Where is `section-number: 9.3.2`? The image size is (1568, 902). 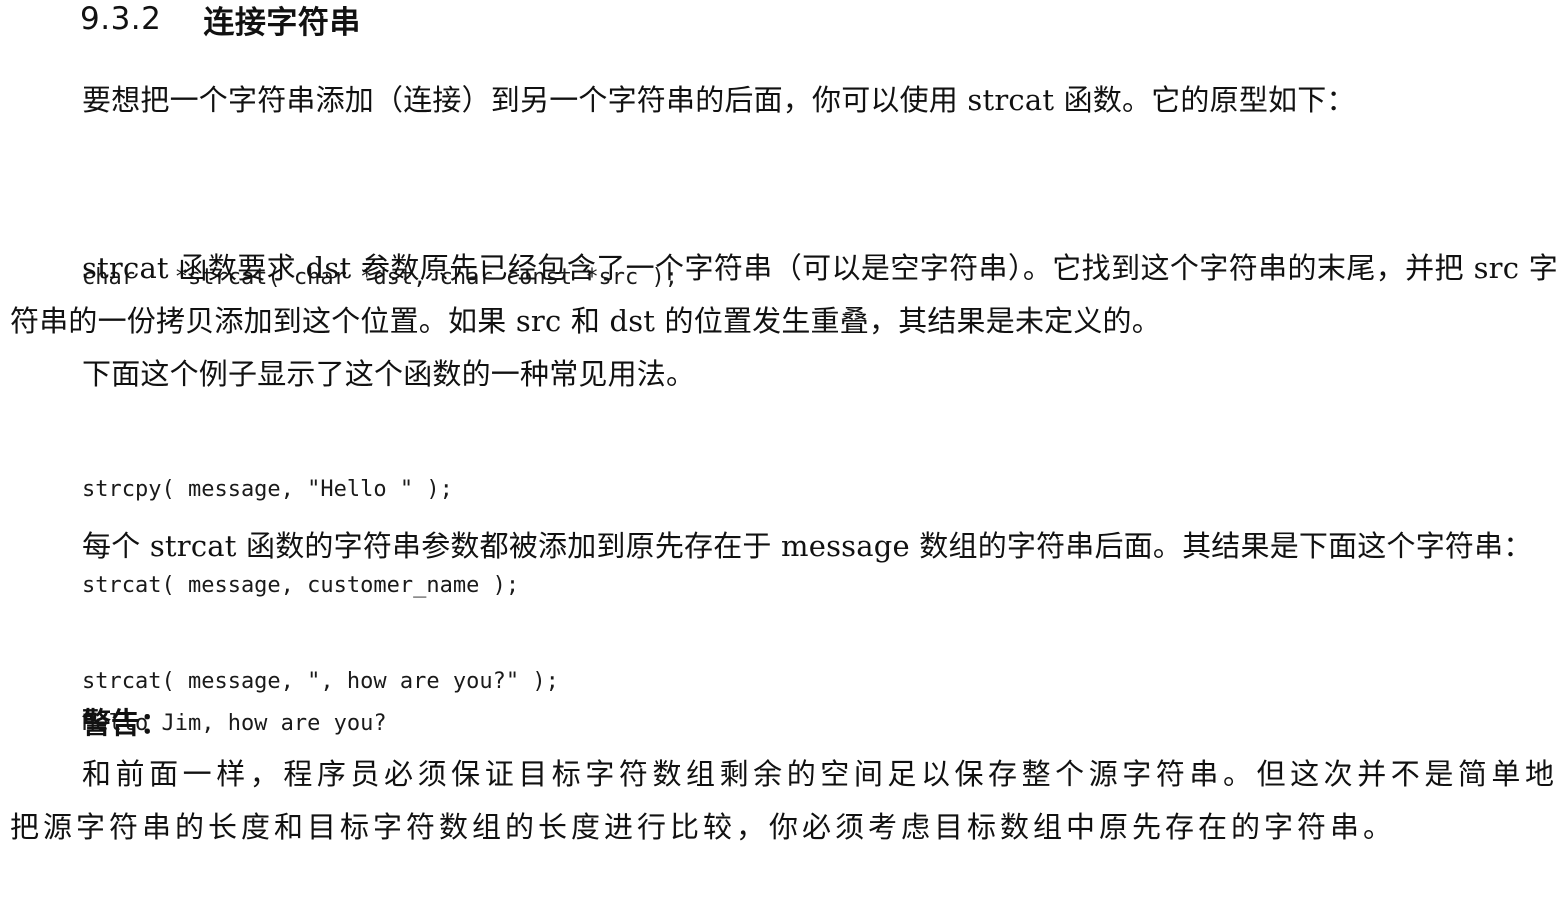
section-number: 9.3.2 is located at coordinates (121, 19).